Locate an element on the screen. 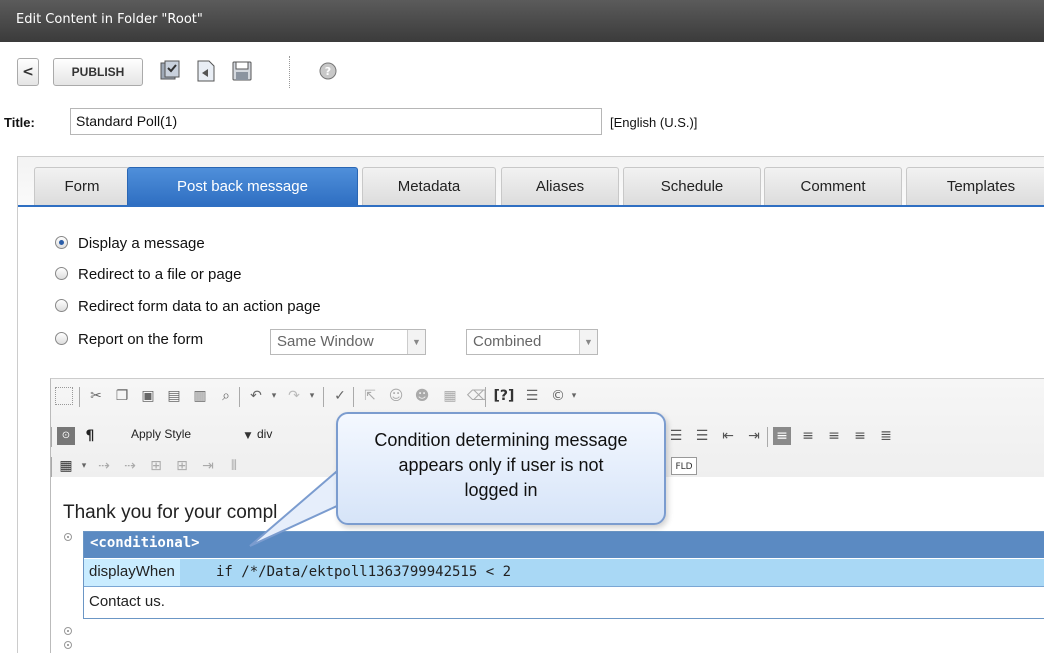 The width and height of the screenshot is (1044, 653). tab-templates: Templates is located at coordinates (975, 186).